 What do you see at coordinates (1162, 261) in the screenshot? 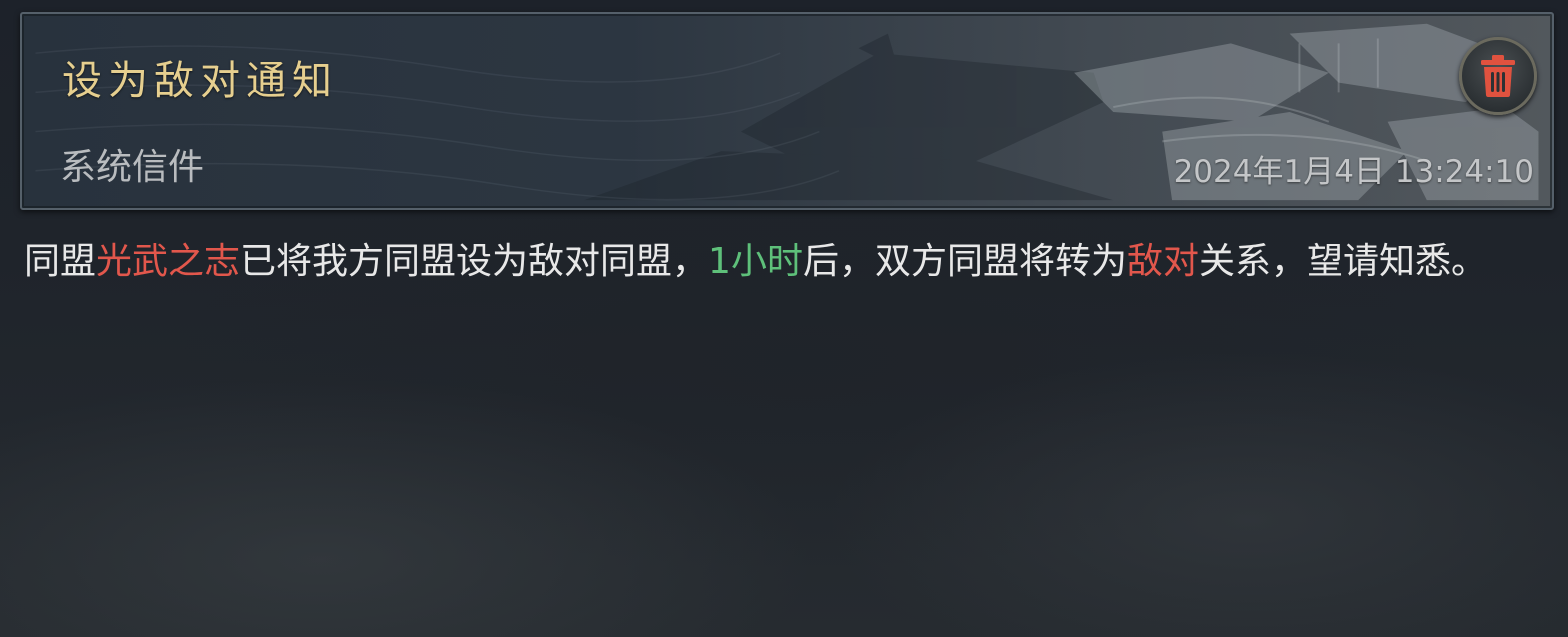
I see `relation-status: 敌对` at bounding box center [1162, 261].